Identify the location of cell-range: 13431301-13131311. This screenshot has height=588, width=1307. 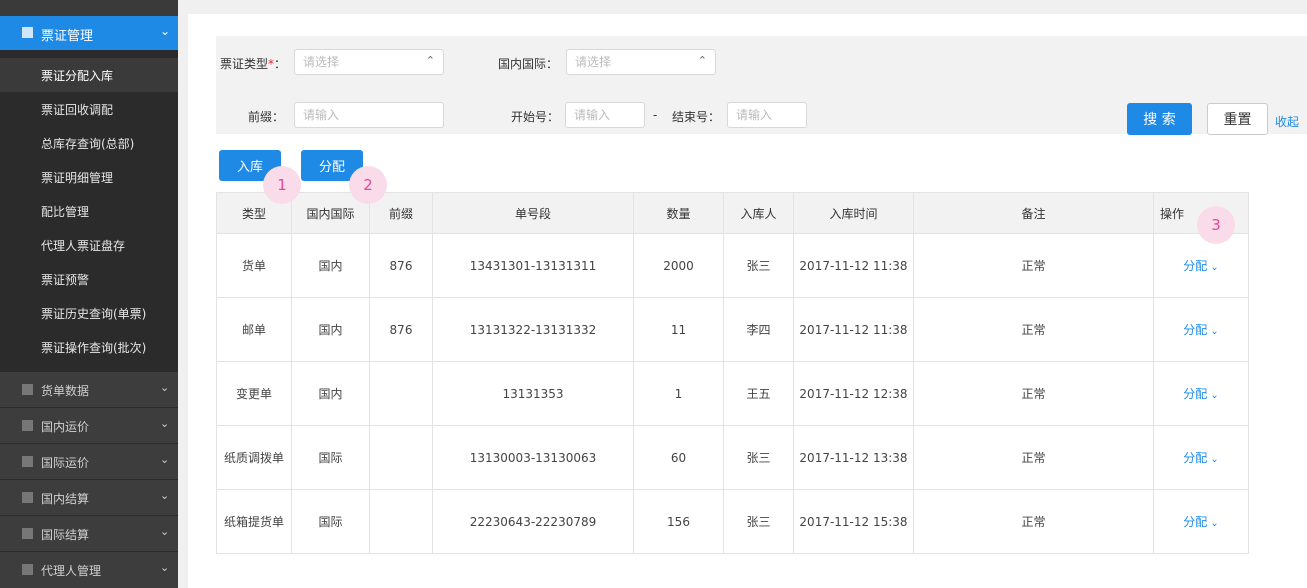
(533, 265).